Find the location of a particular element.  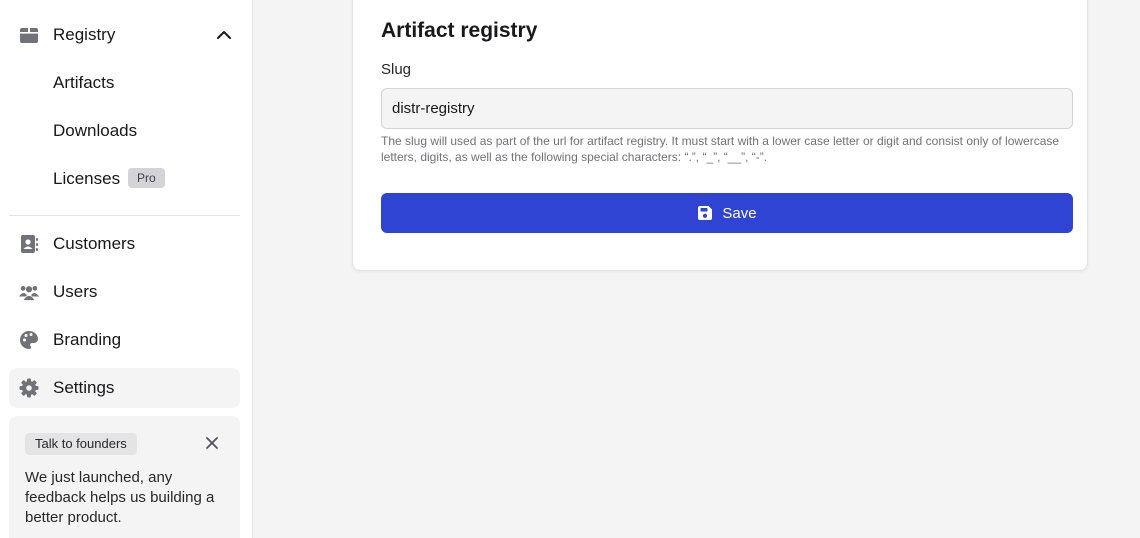

save-button: Save is located at coordinates (727, 213).